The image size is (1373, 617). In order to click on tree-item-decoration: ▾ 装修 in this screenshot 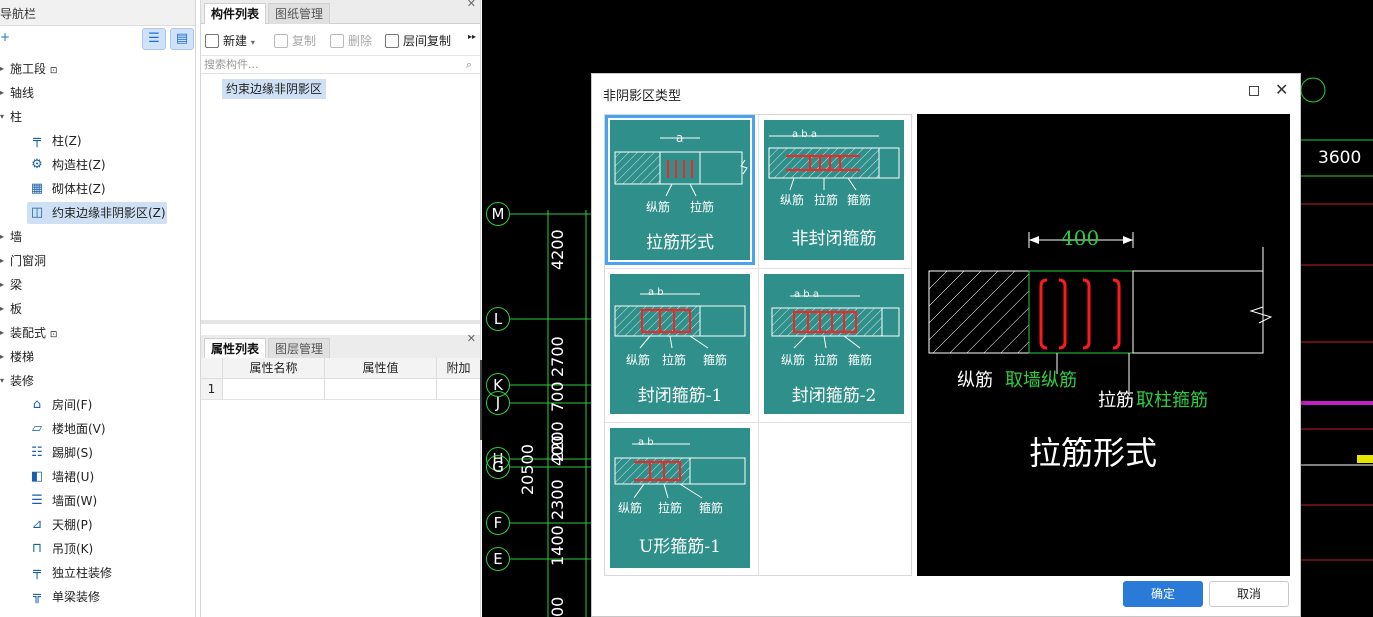, I will do `click(97, 381)`.